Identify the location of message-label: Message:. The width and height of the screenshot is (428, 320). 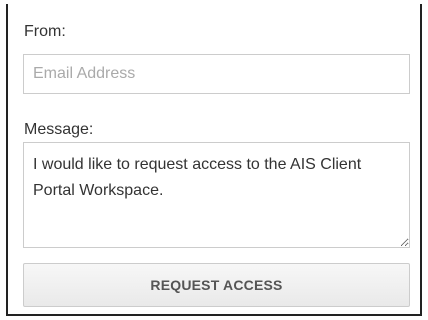
(59, 129).